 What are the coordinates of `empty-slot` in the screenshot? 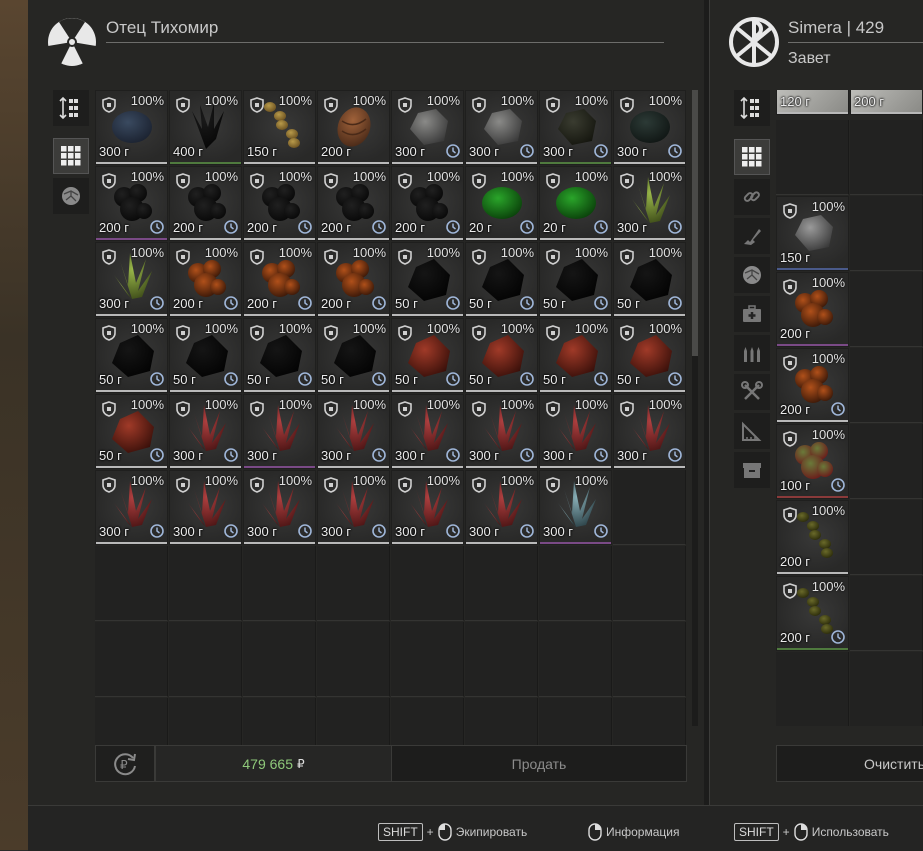 It's located at (501, 659).